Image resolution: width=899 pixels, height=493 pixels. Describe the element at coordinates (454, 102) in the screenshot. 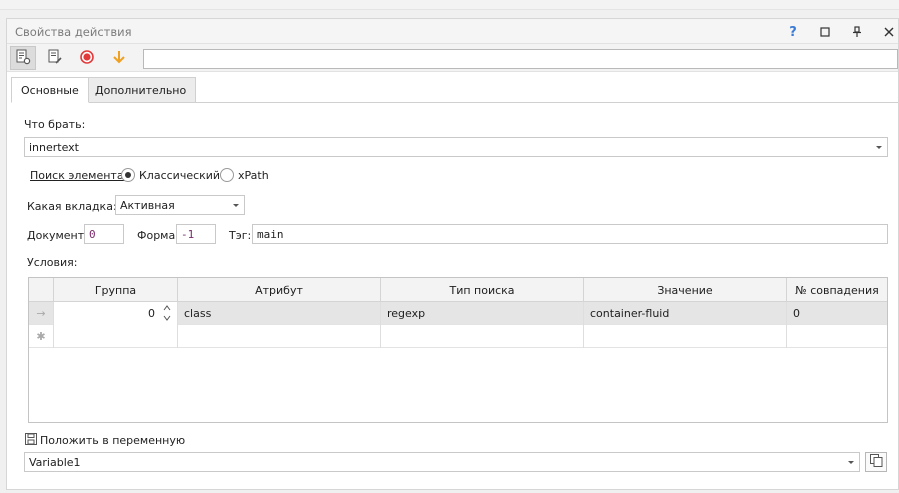

I see `tab-divider` at that location.